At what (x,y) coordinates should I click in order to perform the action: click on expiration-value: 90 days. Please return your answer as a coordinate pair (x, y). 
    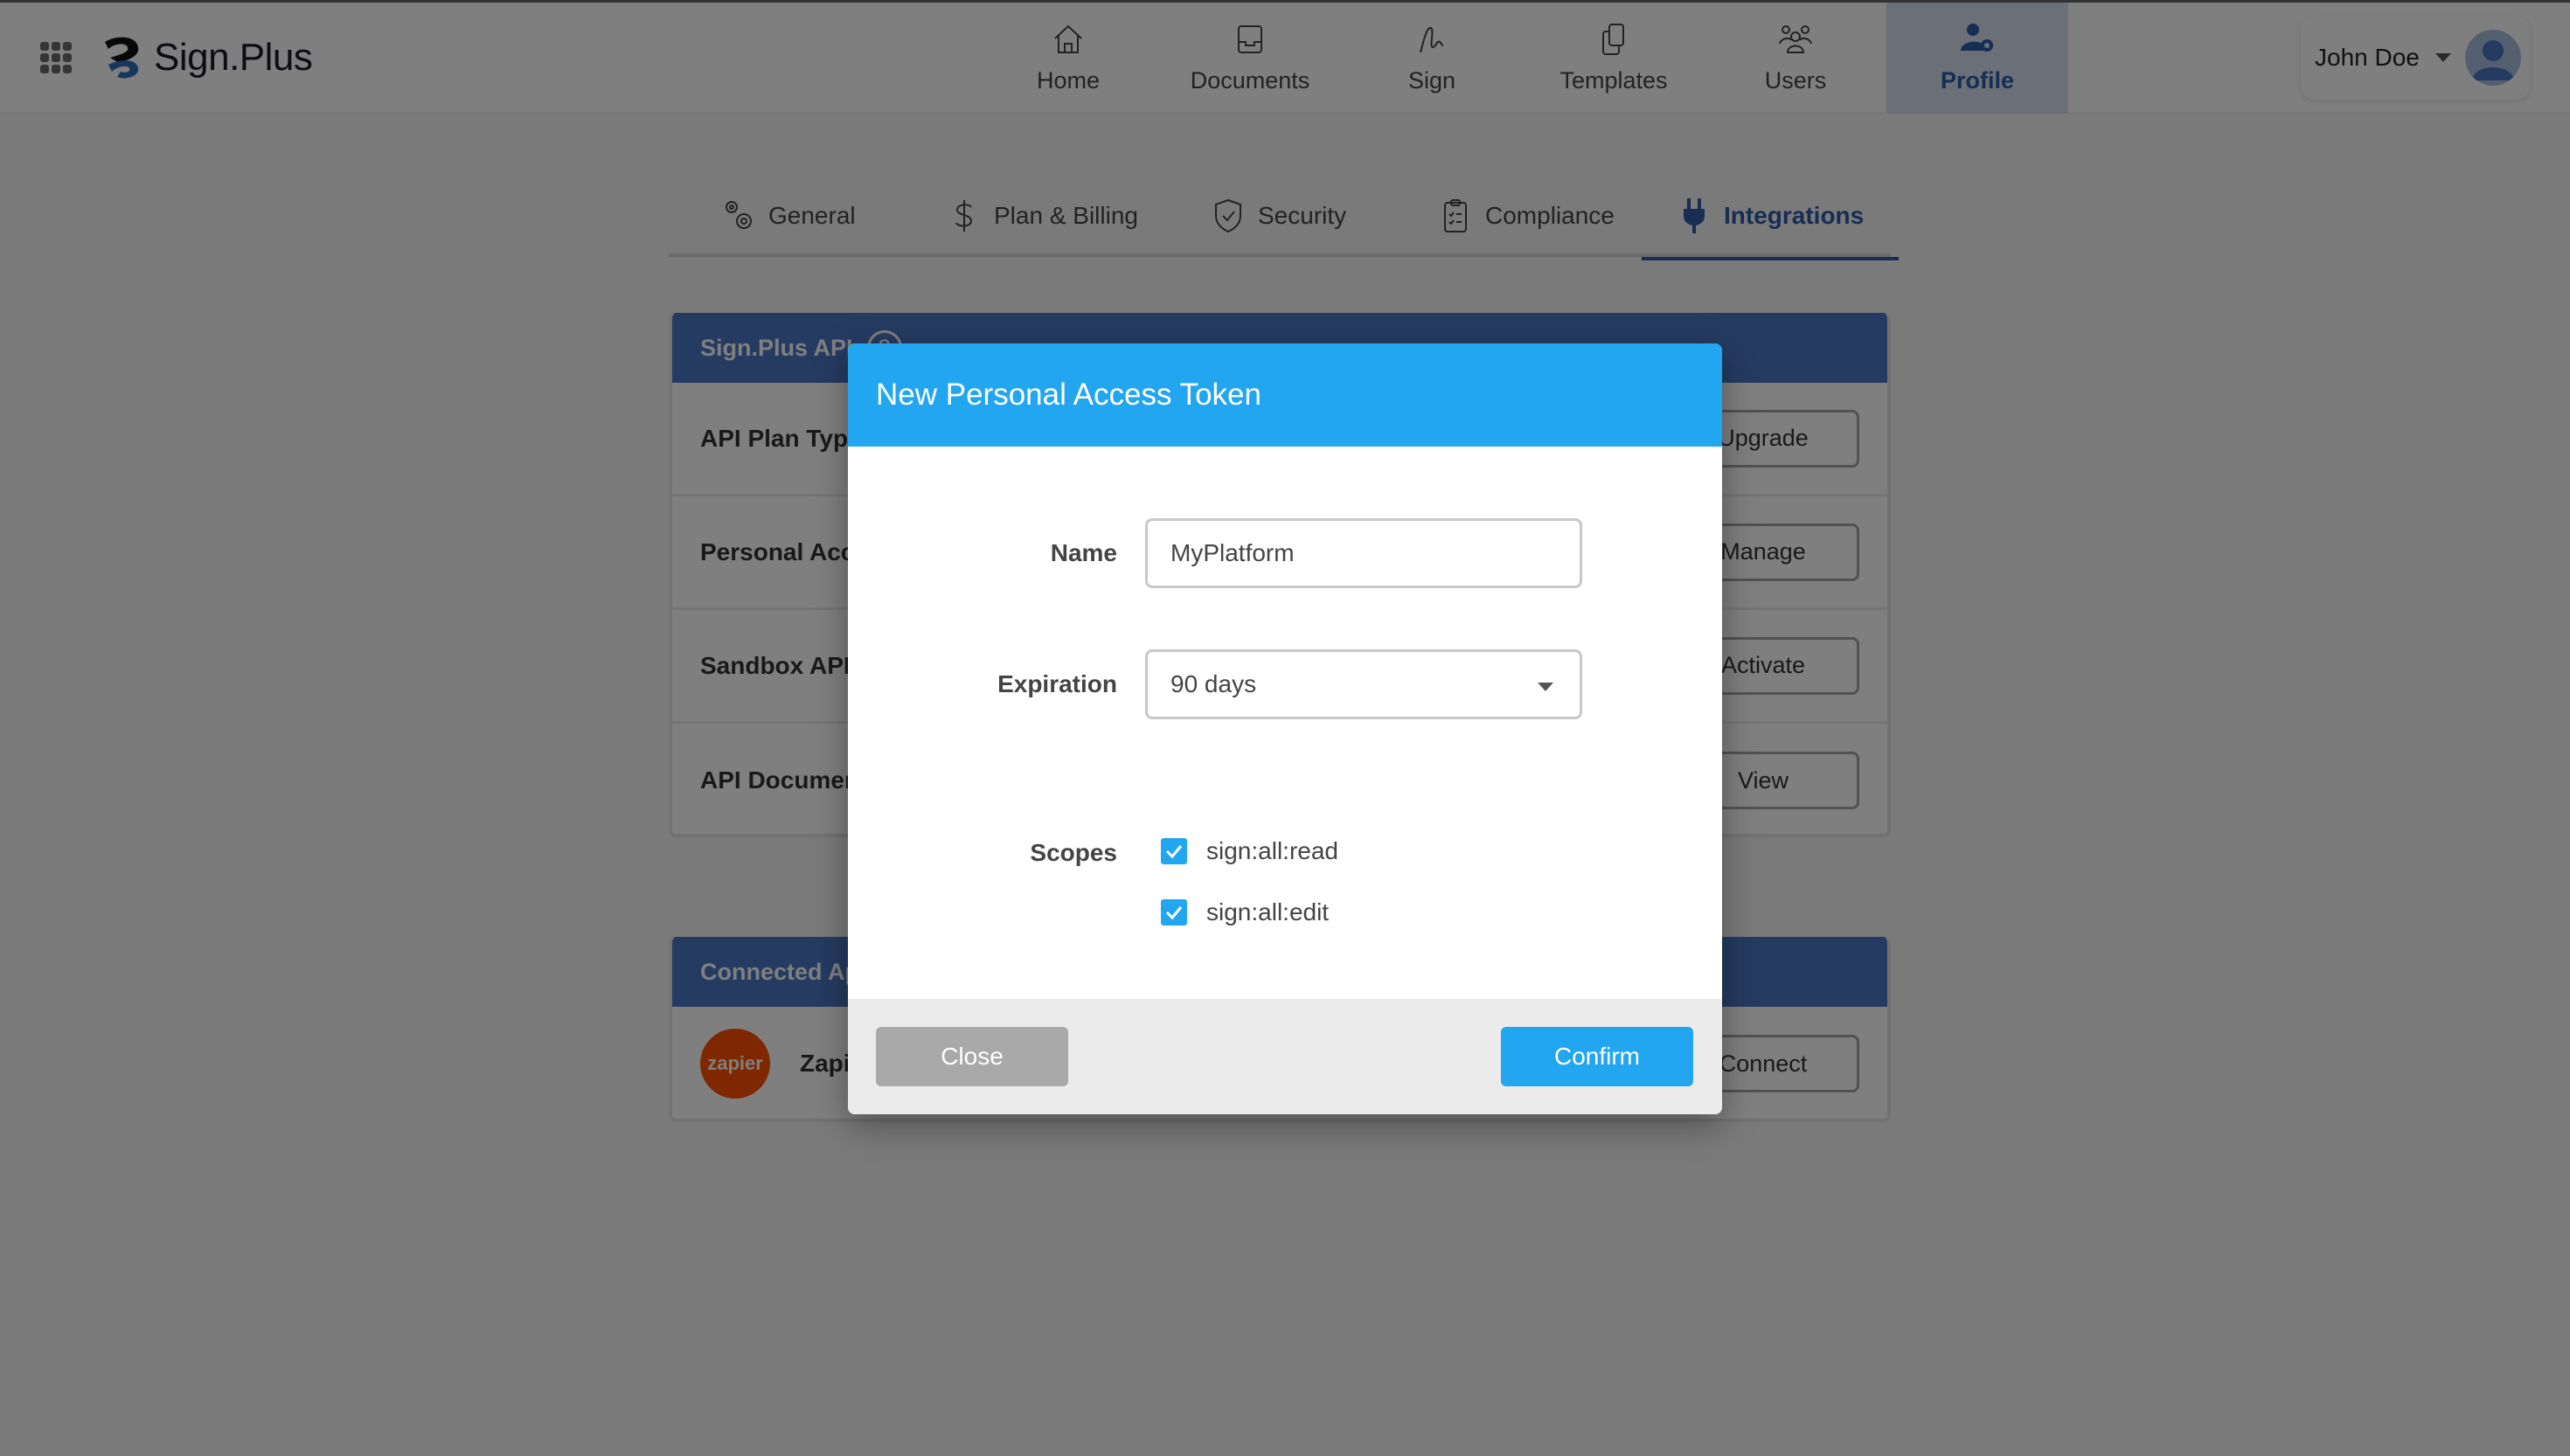
    Looking at the image, I should click on (1213, 683).